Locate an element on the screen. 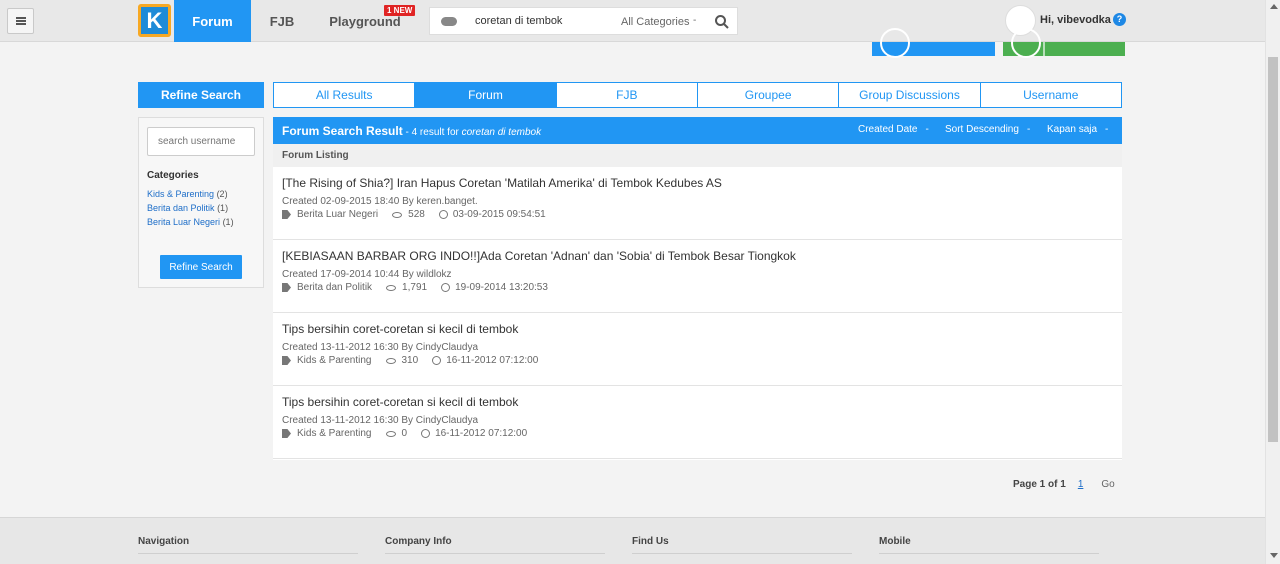  user-greeting: Hi, vibevodka is located at coordinates (1075, 20).